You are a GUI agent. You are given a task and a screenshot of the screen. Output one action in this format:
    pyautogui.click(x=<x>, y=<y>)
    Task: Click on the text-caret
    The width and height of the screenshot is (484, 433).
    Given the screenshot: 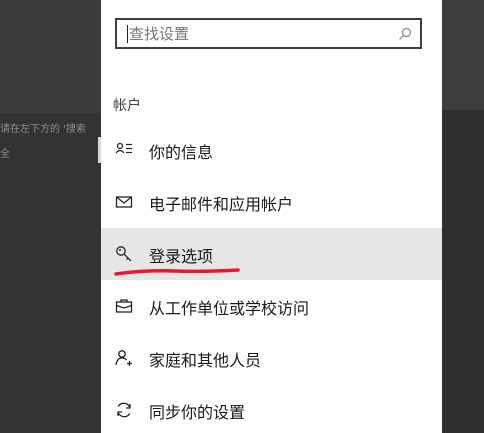 What is the action you would take?
    pyautogui.click(x=127, y=34)
    